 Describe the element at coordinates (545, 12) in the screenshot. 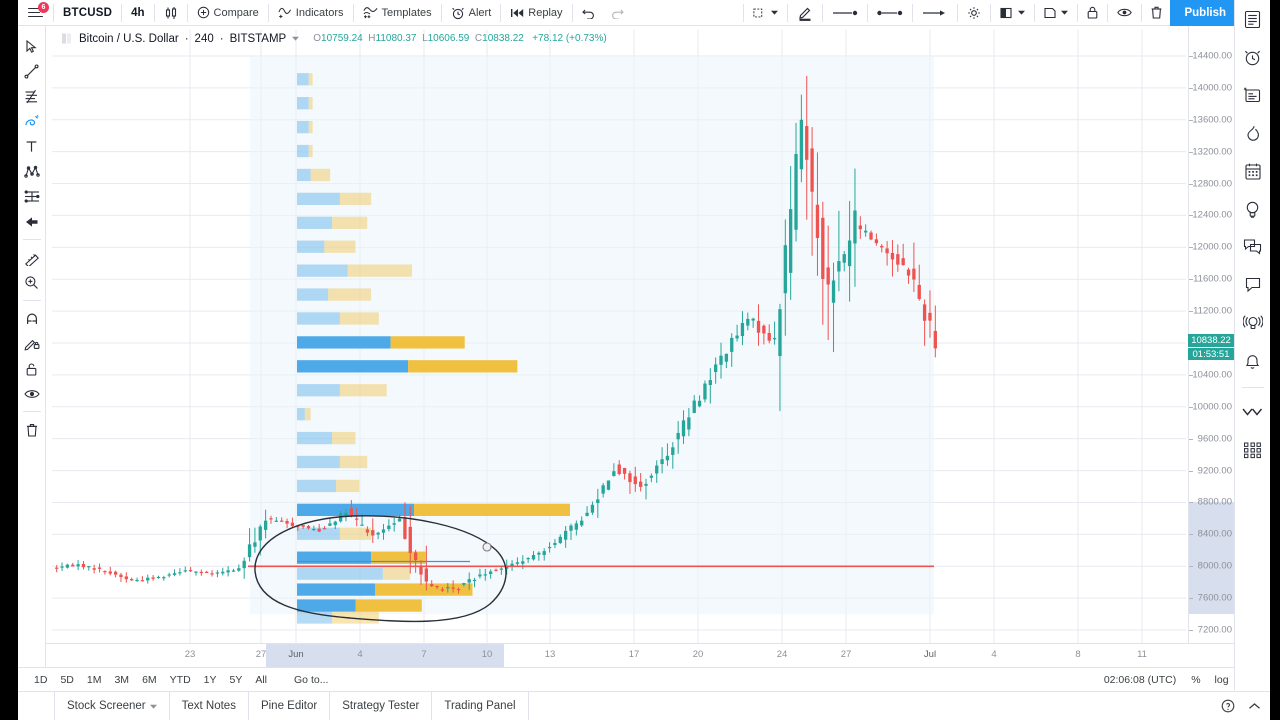

I see `replay-label: Replay` at that location.